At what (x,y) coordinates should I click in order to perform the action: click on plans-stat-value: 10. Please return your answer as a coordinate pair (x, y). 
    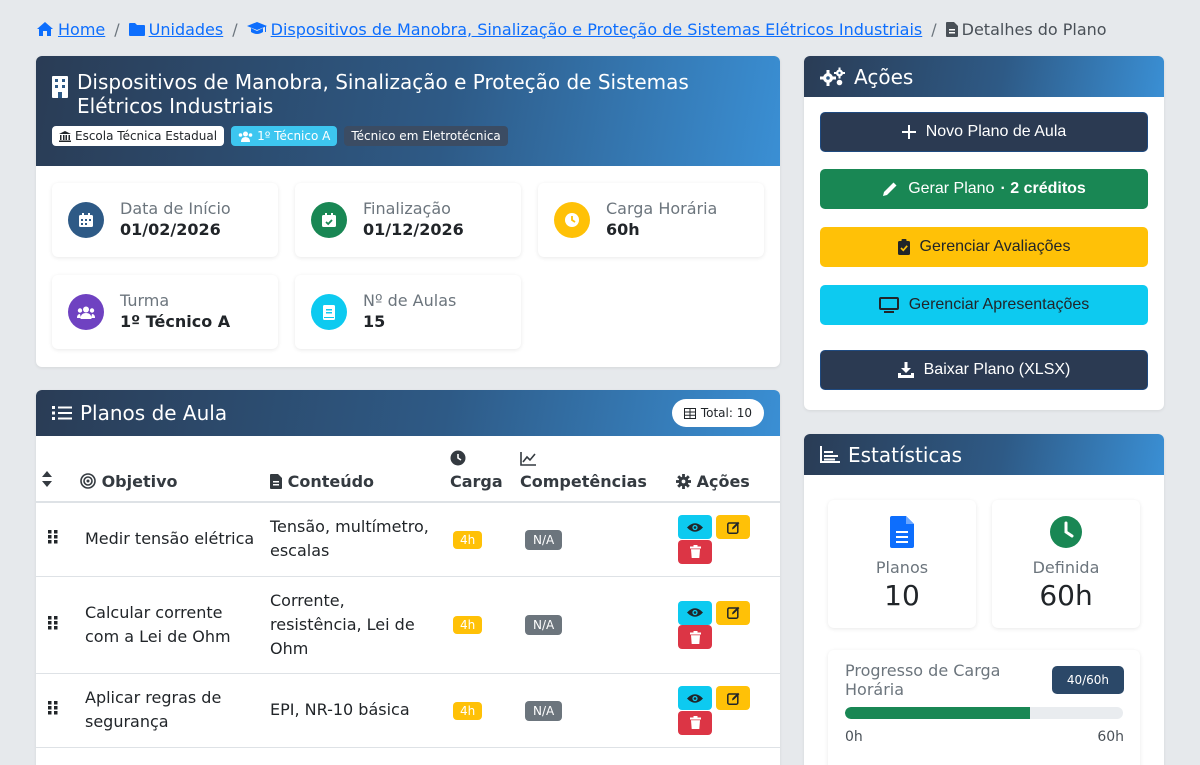
    Looking at the image, I should click on (902, 595).